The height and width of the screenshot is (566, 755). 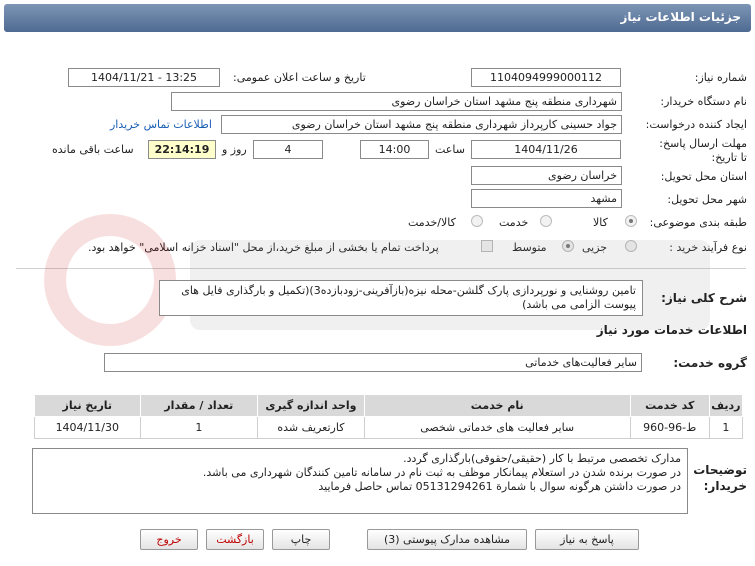 I want to click on back-button: بازگشت, so click(x=235, y=539).